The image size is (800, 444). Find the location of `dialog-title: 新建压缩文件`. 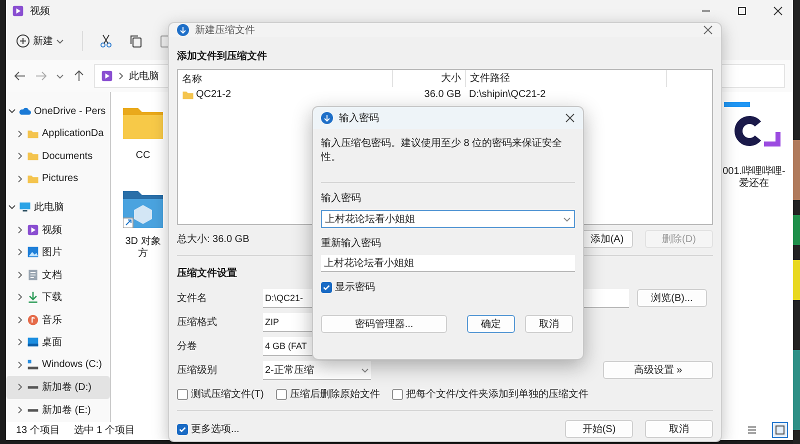

dialog-title: 新建压缩文件 is located at coordinates (225, 30).